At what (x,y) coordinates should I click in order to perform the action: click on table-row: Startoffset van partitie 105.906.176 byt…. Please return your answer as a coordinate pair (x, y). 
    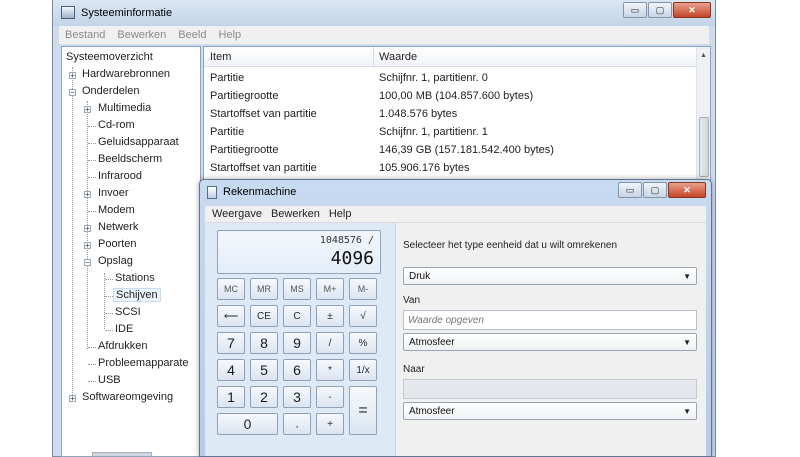
    Looking at the image, I should click on (449, 168).